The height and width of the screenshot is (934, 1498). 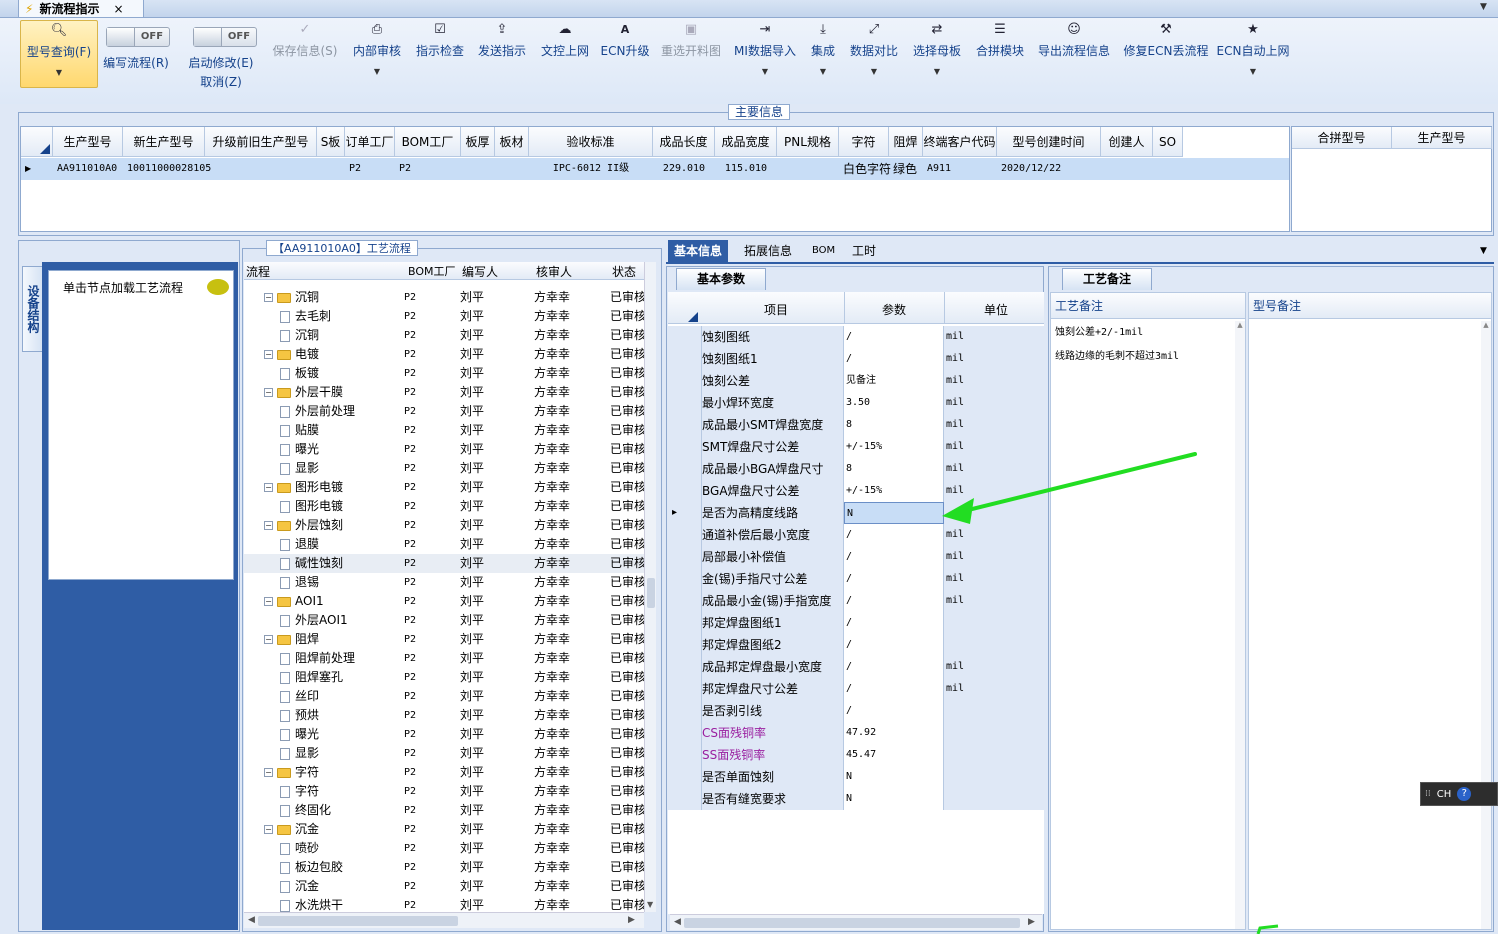 What do you see at coordinates (1240, 625) in the screenshot?
I see `notes-scrollbar: ▲` at bounding box center [1240, 625].